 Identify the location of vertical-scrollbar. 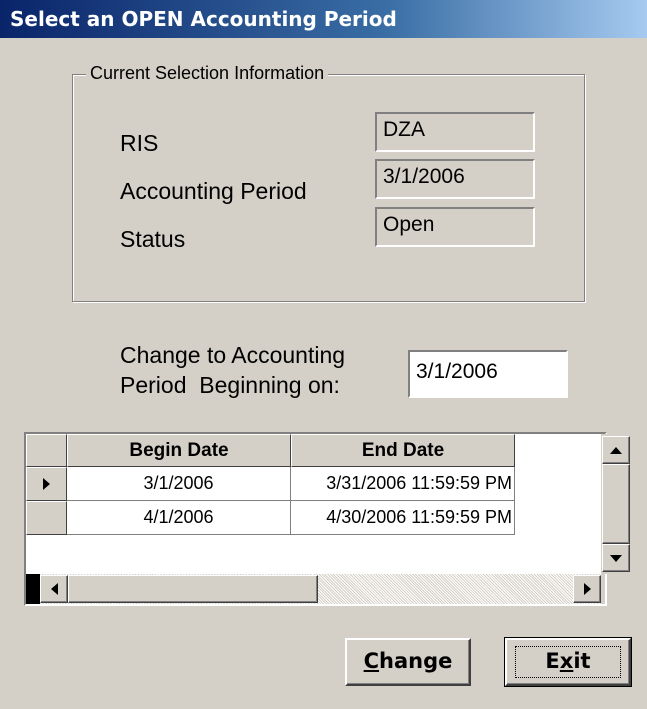
(616, 504).